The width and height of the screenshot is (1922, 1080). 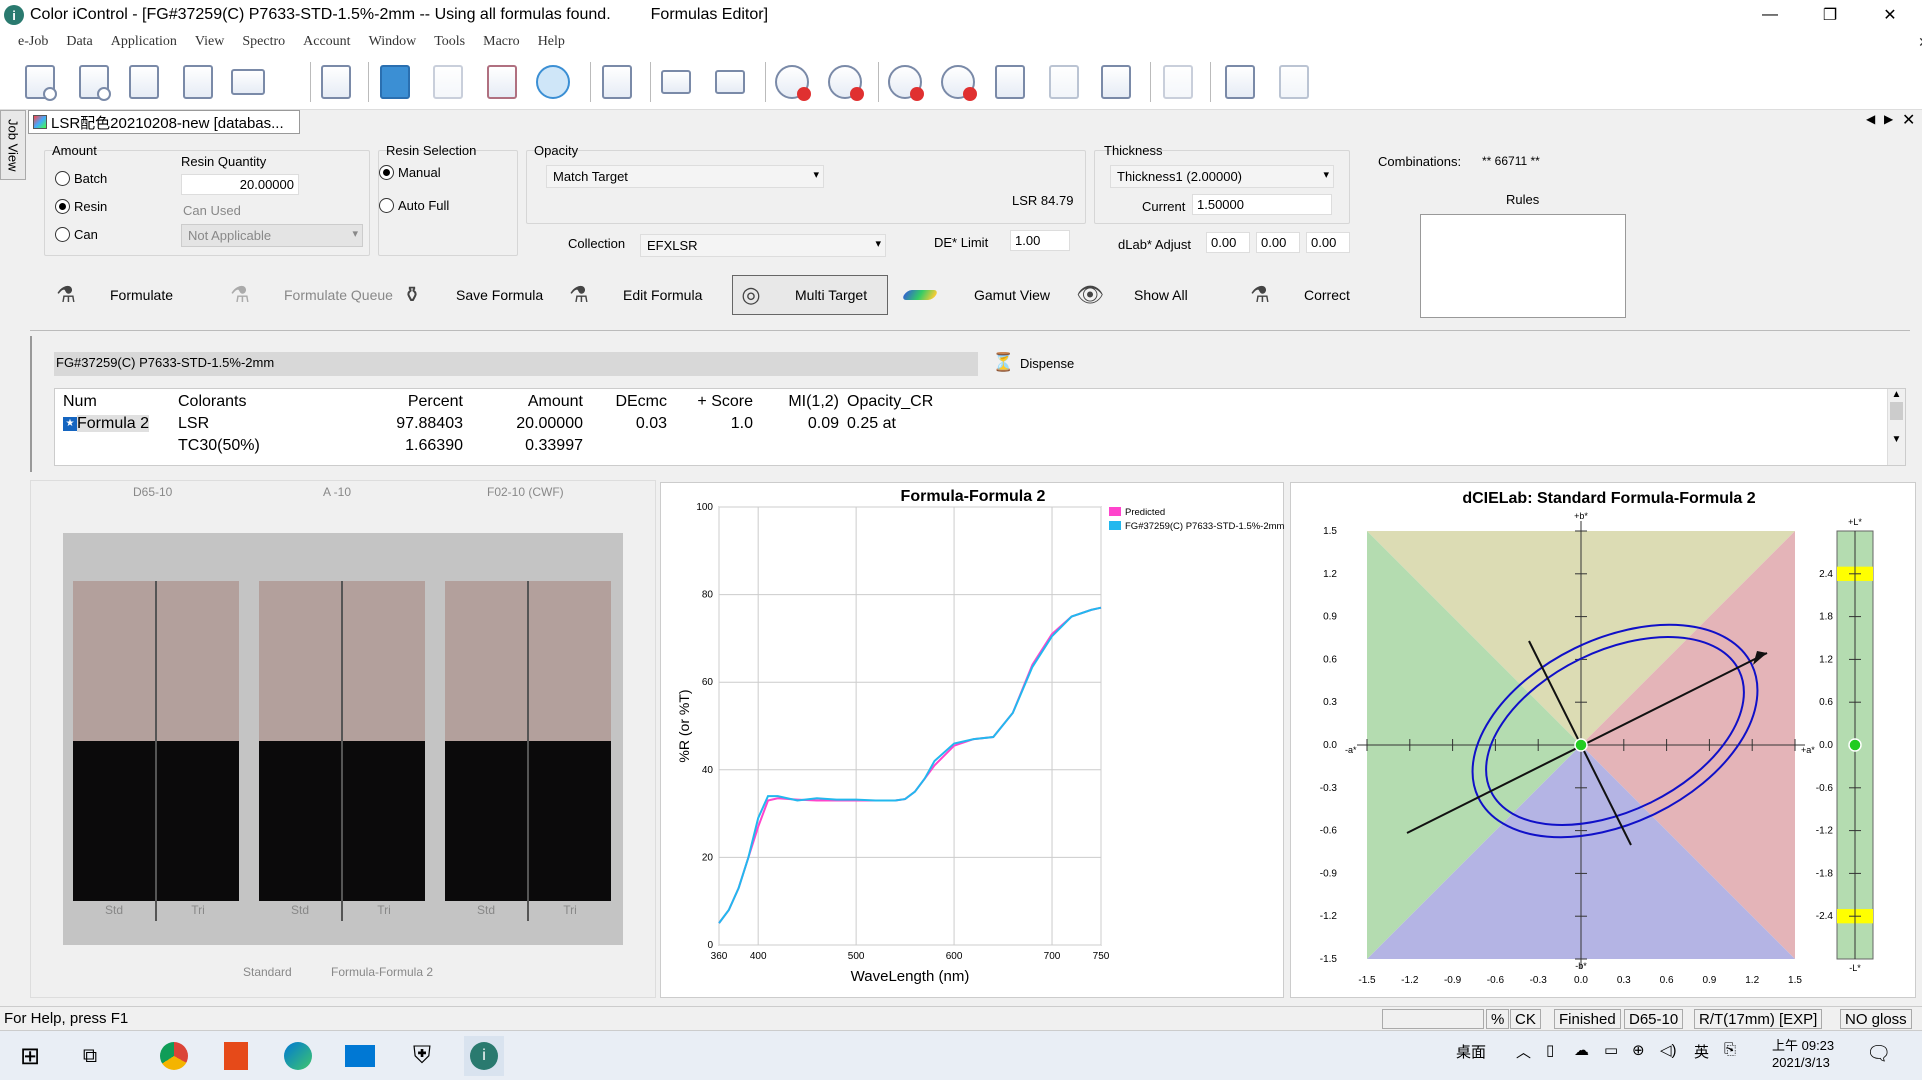 What do you see at coordinates (13, 145) in the screenshot?
I see `job-view-tab: Job View` at bounding box center [13, 145].